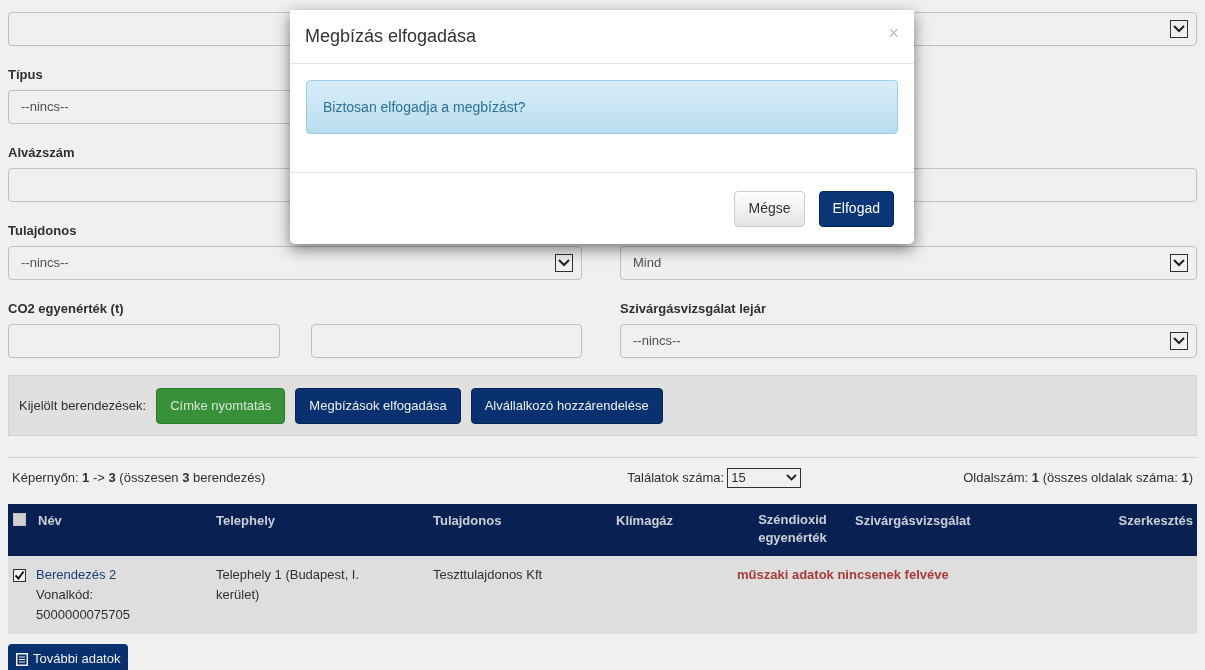 This screenshot has width=1205, height=670. What do you see at coordinates (65, 595) in the screenshot?
I see `barcode-label: Vonalkód:` at bounding box center [65, 595].